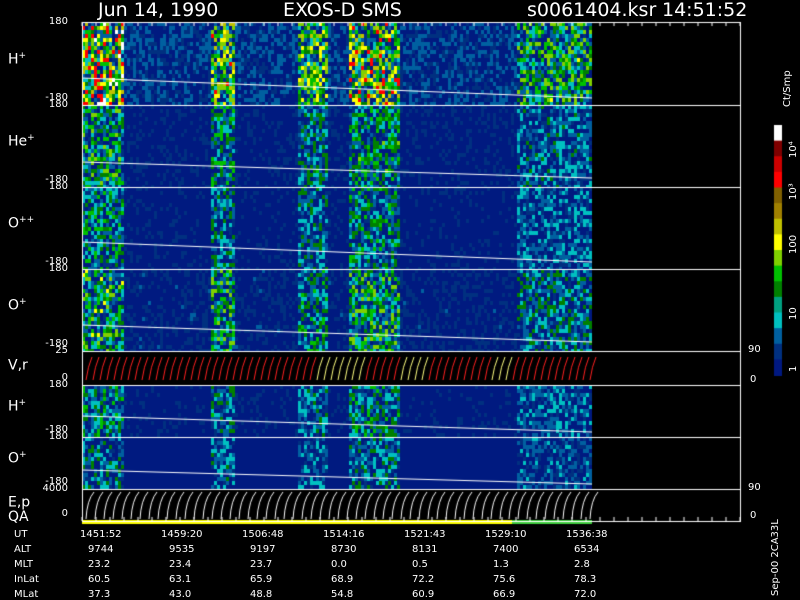 Image resolution: width=800 pixels, height=600 pixels. What do you see at coordinates (775, 557) in the screenshot?
I see `footer-code: Sep-00 2CA33L` at bounding box center [775, 557].